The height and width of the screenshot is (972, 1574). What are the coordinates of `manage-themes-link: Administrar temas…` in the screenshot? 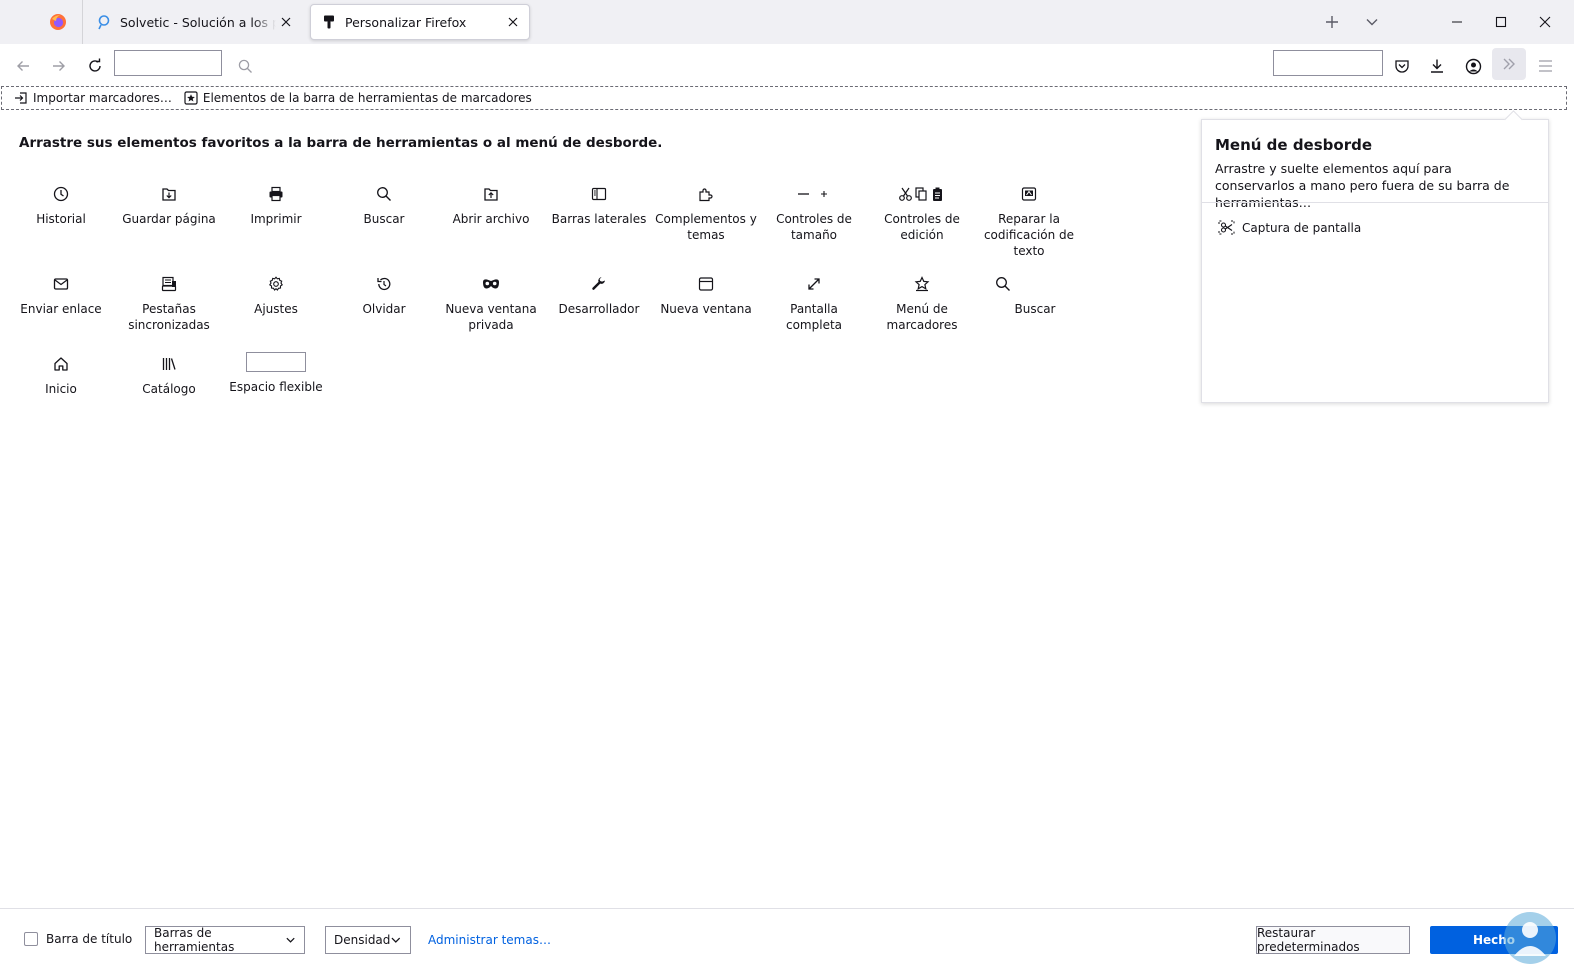 It's located at (489, 940).